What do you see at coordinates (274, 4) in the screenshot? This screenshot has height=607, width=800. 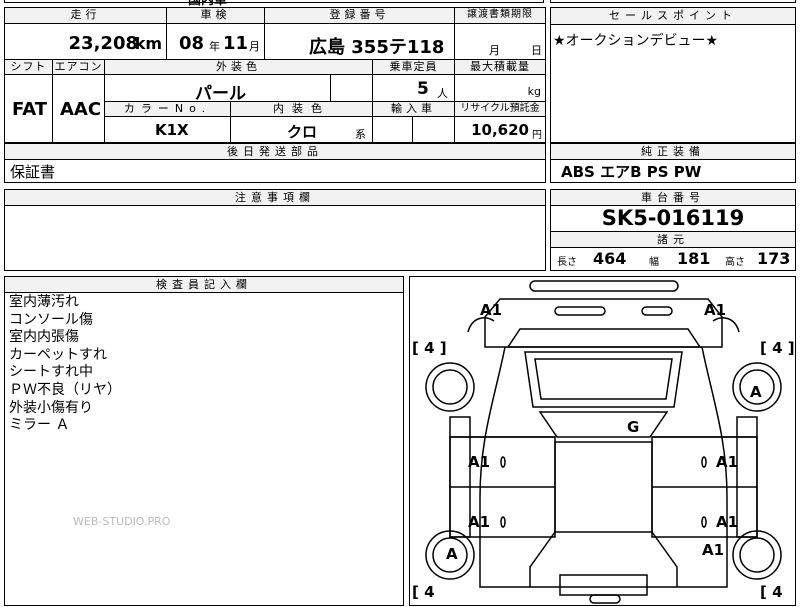 I see `top-strip: 国内車` at bounding box center [274, 4].